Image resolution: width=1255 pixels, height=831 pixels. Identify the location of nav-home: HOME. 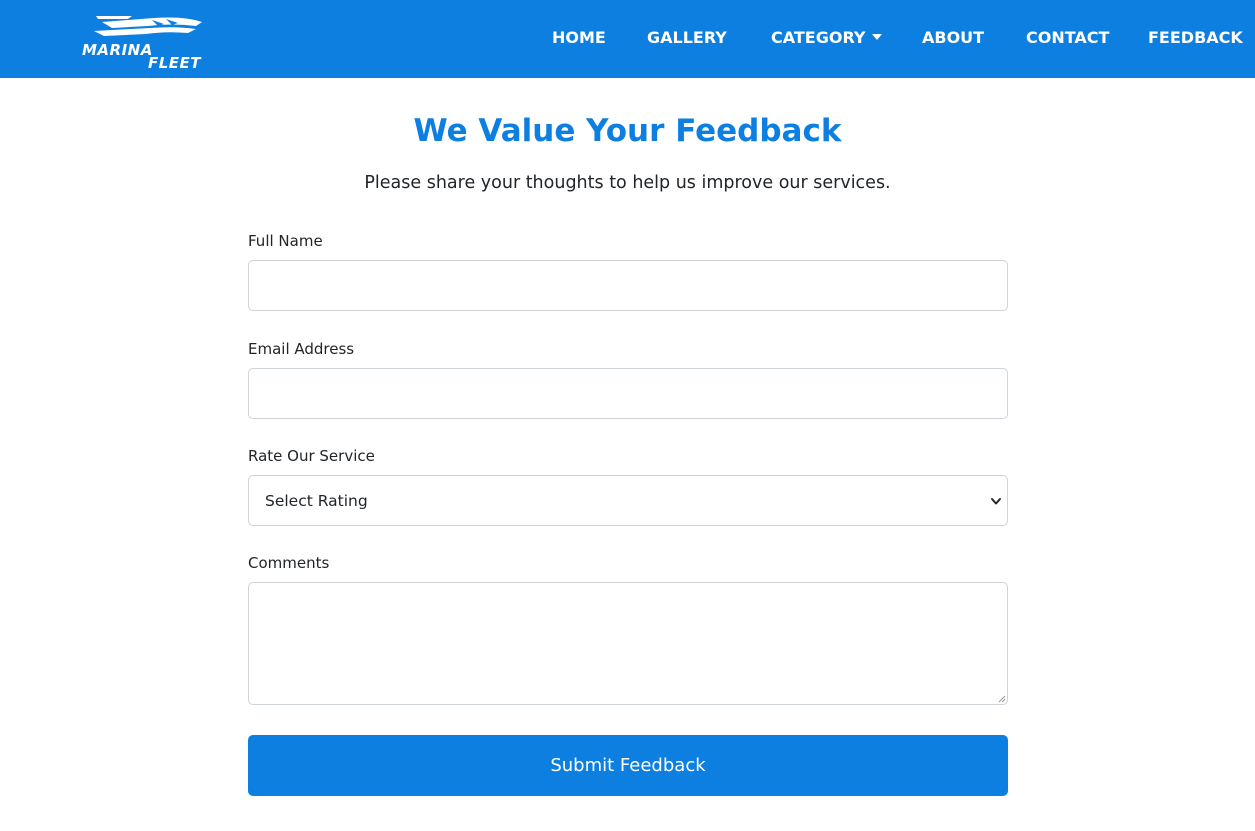
(579, 38).